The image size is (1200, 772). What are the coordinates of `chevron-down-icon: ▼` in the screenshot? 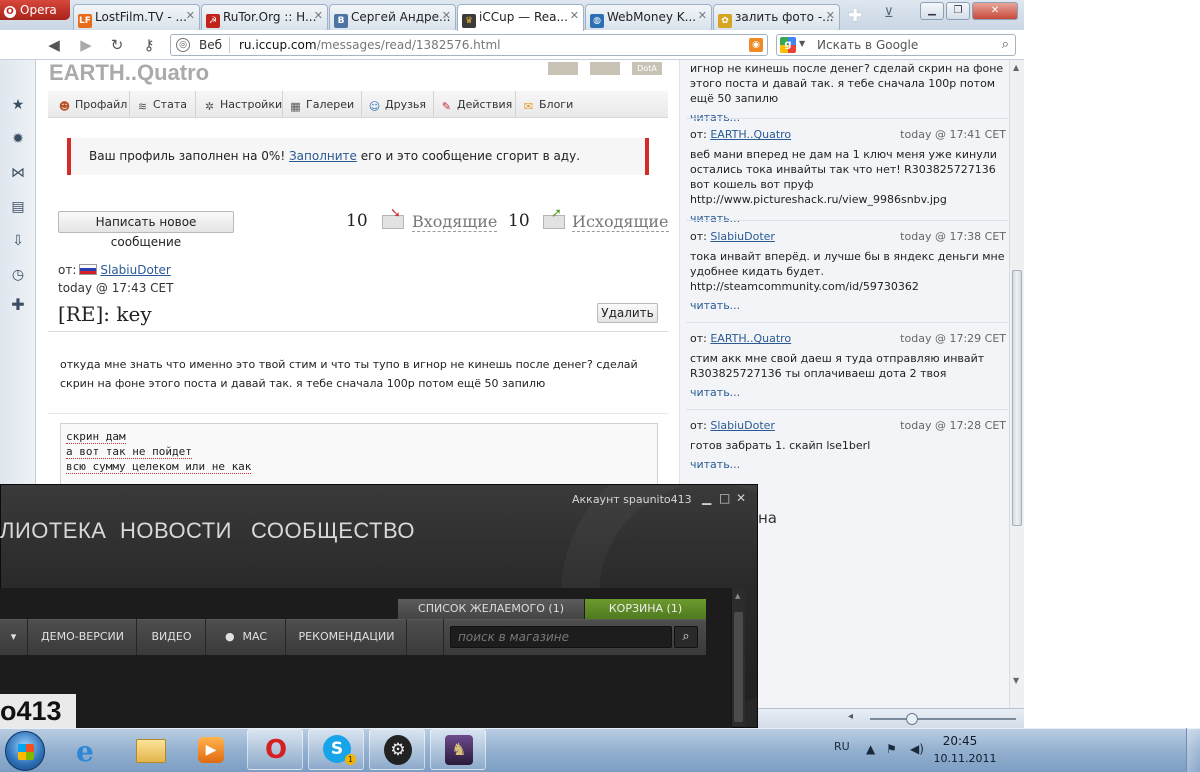 It's located at (802, 43).